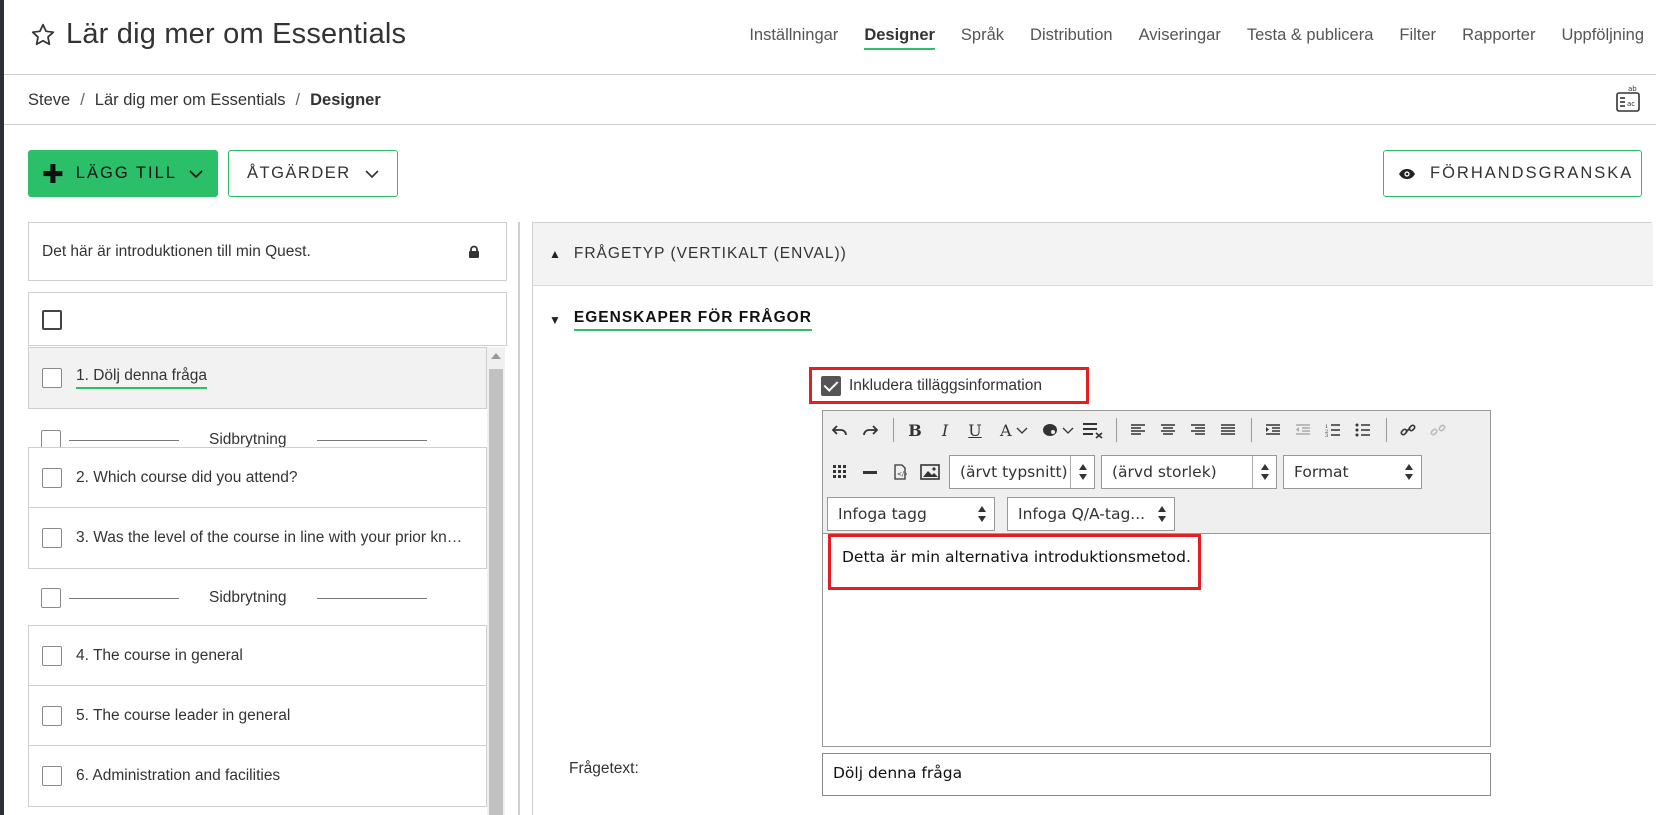 The image size is (1656, 815). Describe the element at coordinates (1014, 430) in the screenshot. I see `font-color-icon: A` at that location.